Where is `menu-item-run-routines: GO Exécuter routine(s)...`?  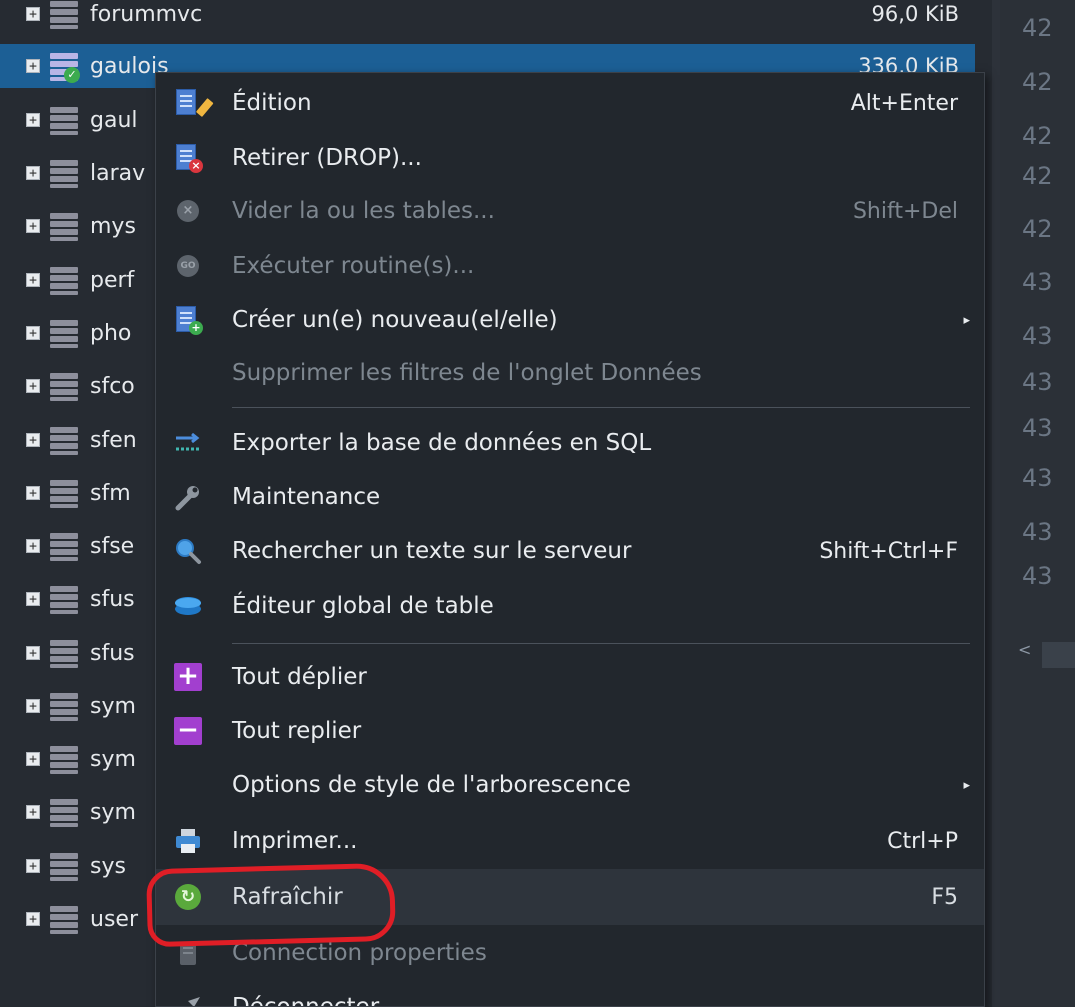
menu-item-run-routines: GO Exécuter routine(s)... is located at coordinates (570, 266).